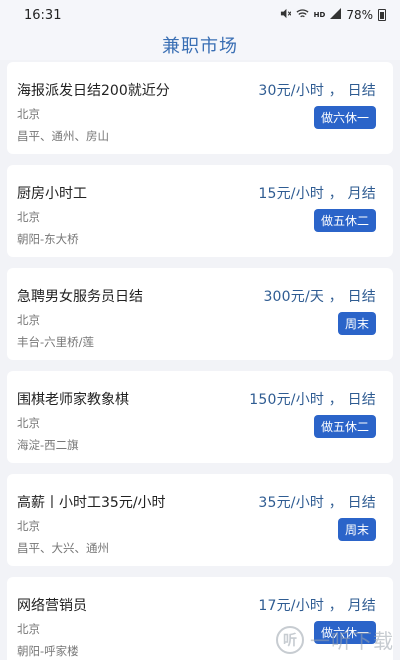  What do you see at coordinates (73, 400) in the screenshot?
I see `job-title: 围棋老师家教象棋` at bounding box center [73, 400].